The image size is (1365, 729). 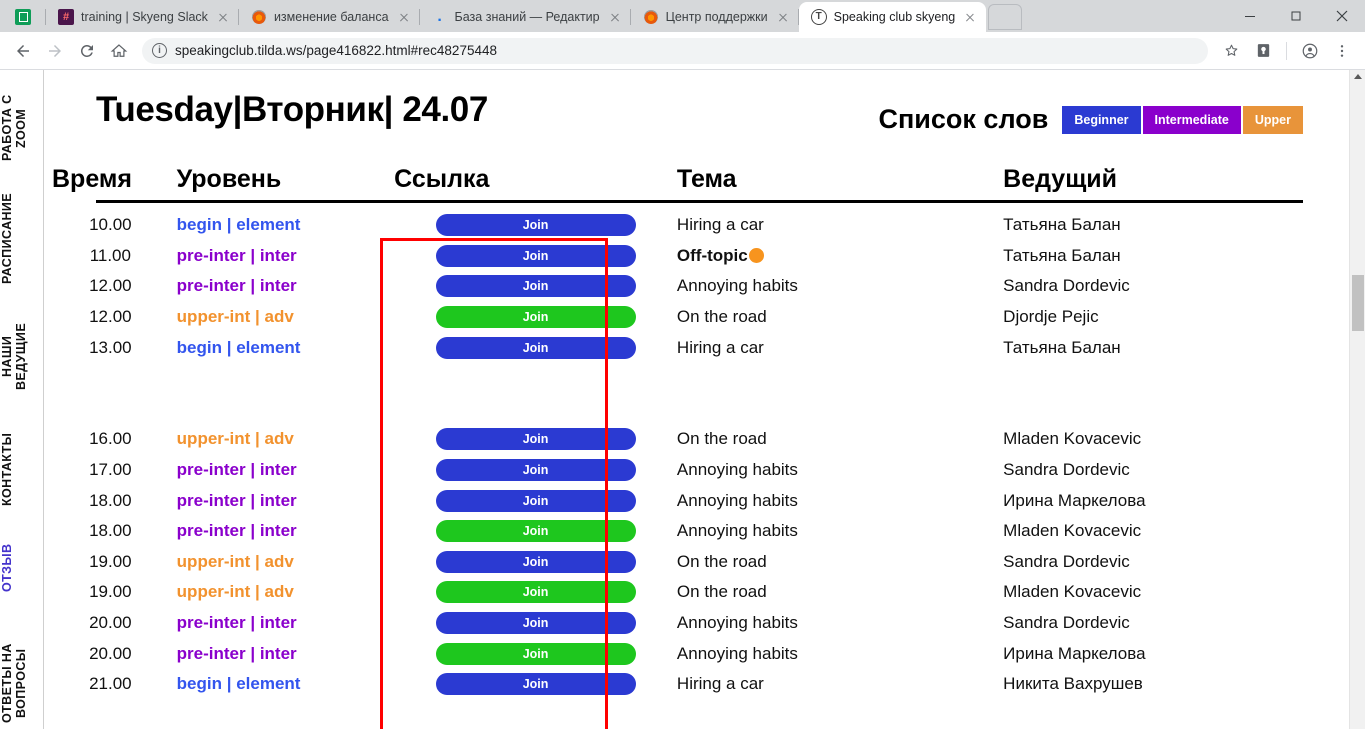 I want to click on star-icon, so click(x=1231, y=51).